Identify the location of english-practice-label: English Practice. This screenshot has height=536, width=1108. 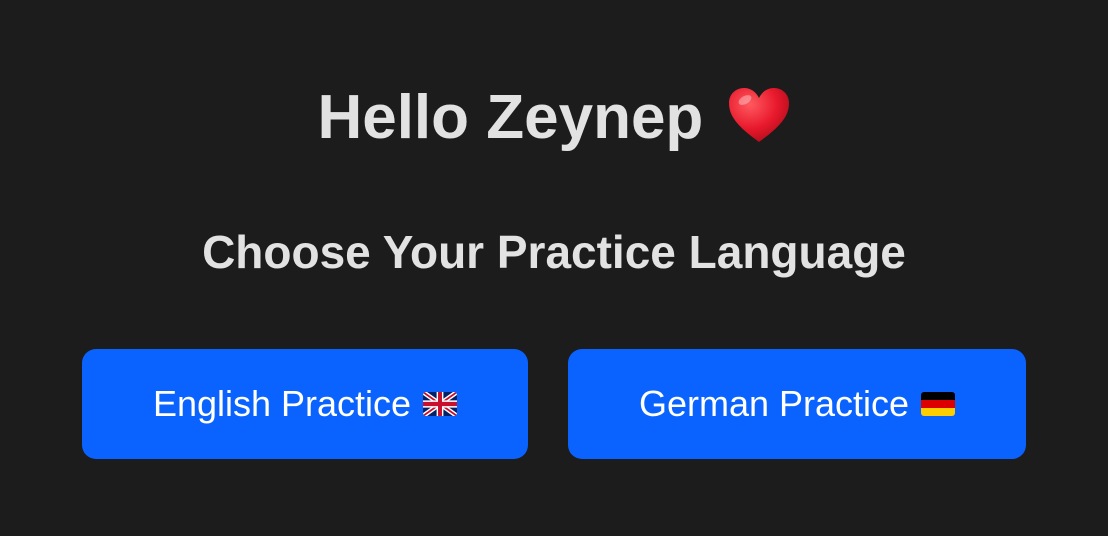
(282, 403).